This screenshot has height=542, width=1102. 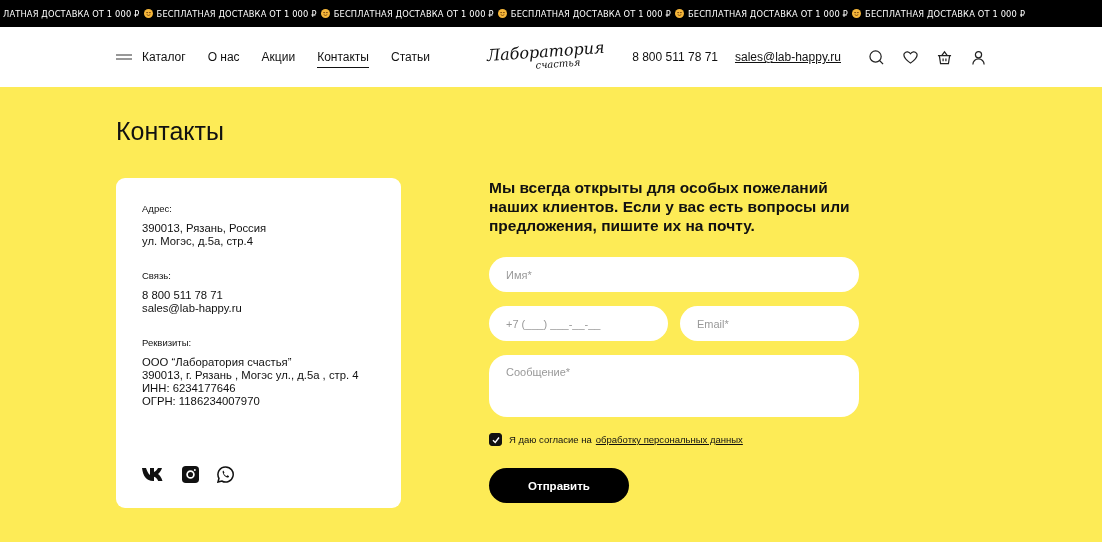 What do you see at coordinates (944, 57) in the screenshot?
I see `basket-icon` at bounding box center [944, 57].